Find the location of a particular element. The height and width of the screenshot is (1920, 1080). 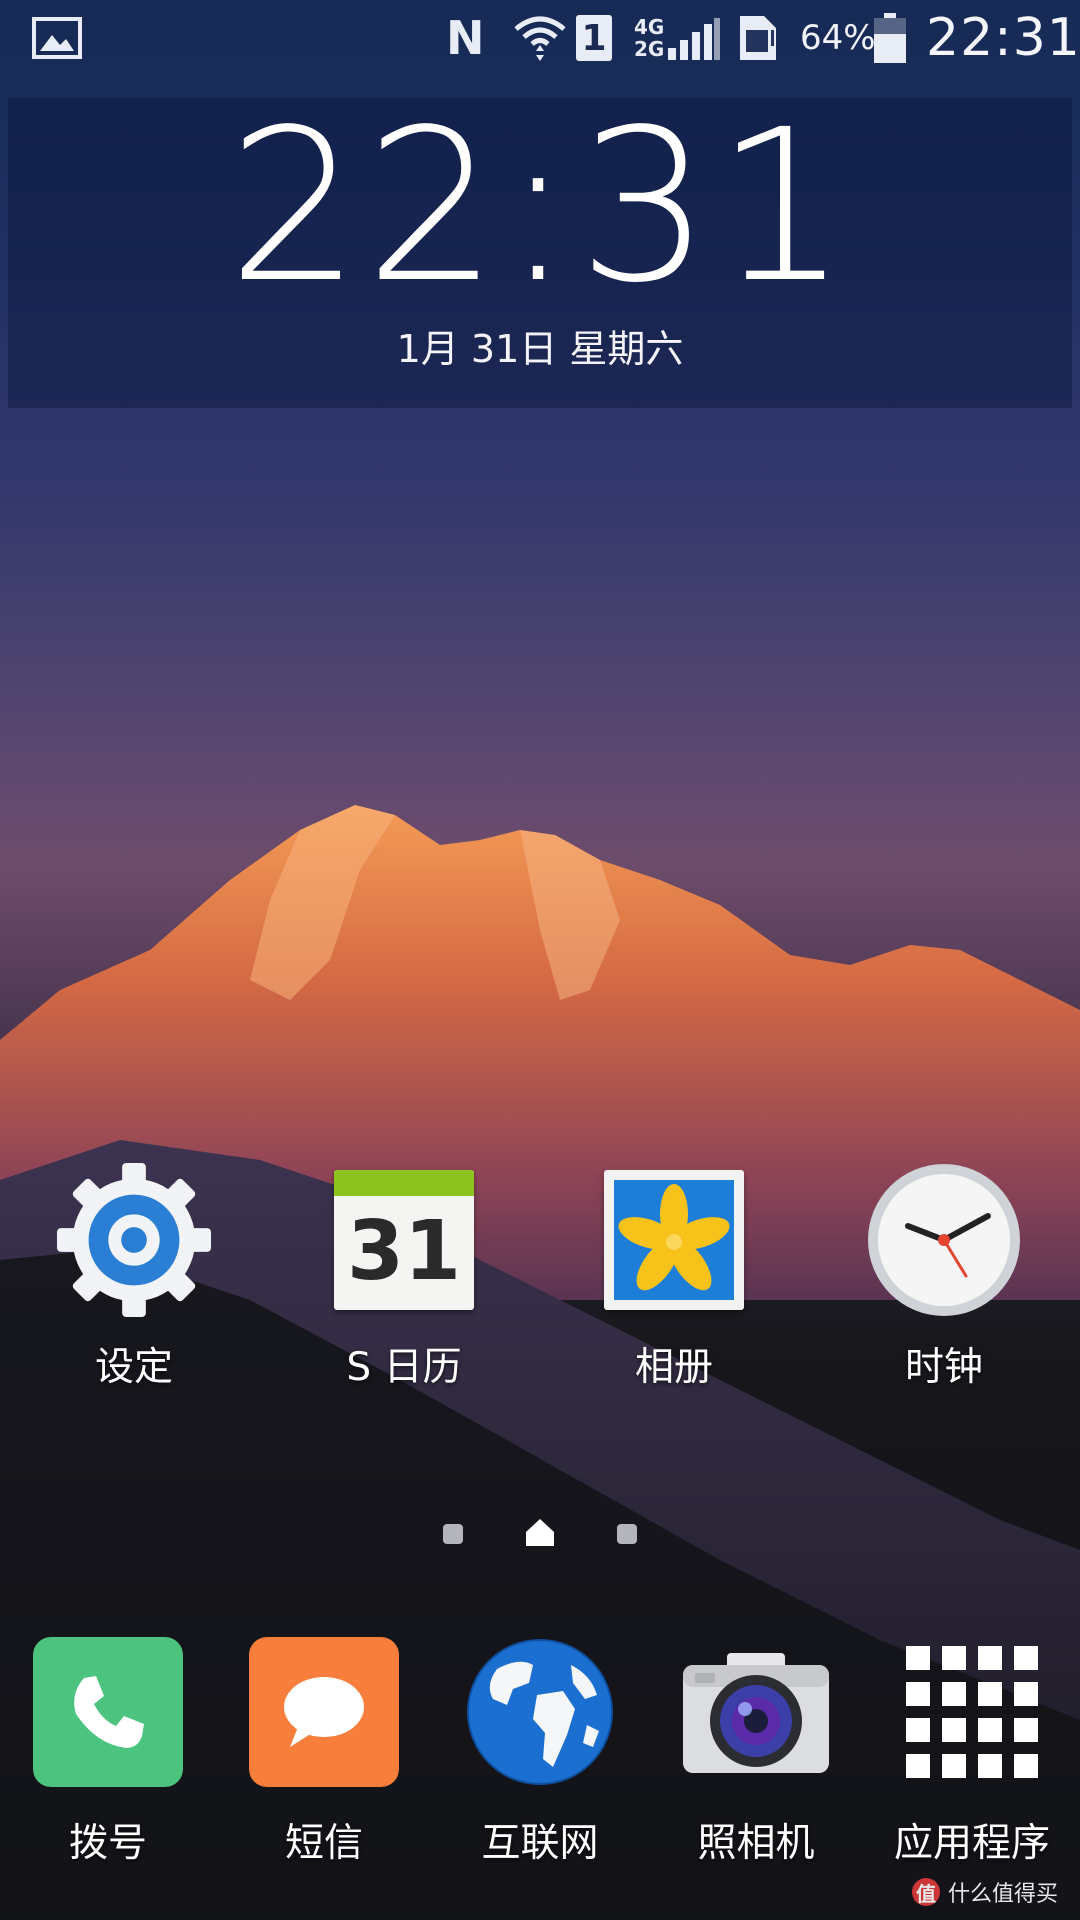

dock-camera-label: 照相机 is located at coordinates (756, 1843).